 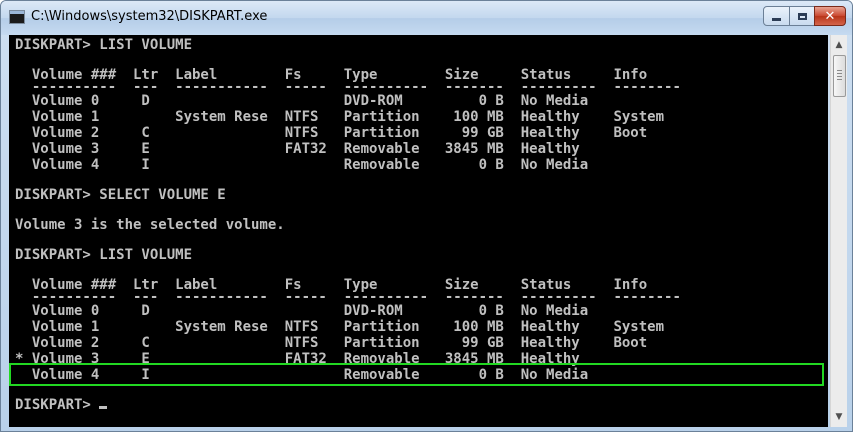 I want to click on window-title: C:\Windows\system32\DISKPART.exe, so click(x=149, y=16).